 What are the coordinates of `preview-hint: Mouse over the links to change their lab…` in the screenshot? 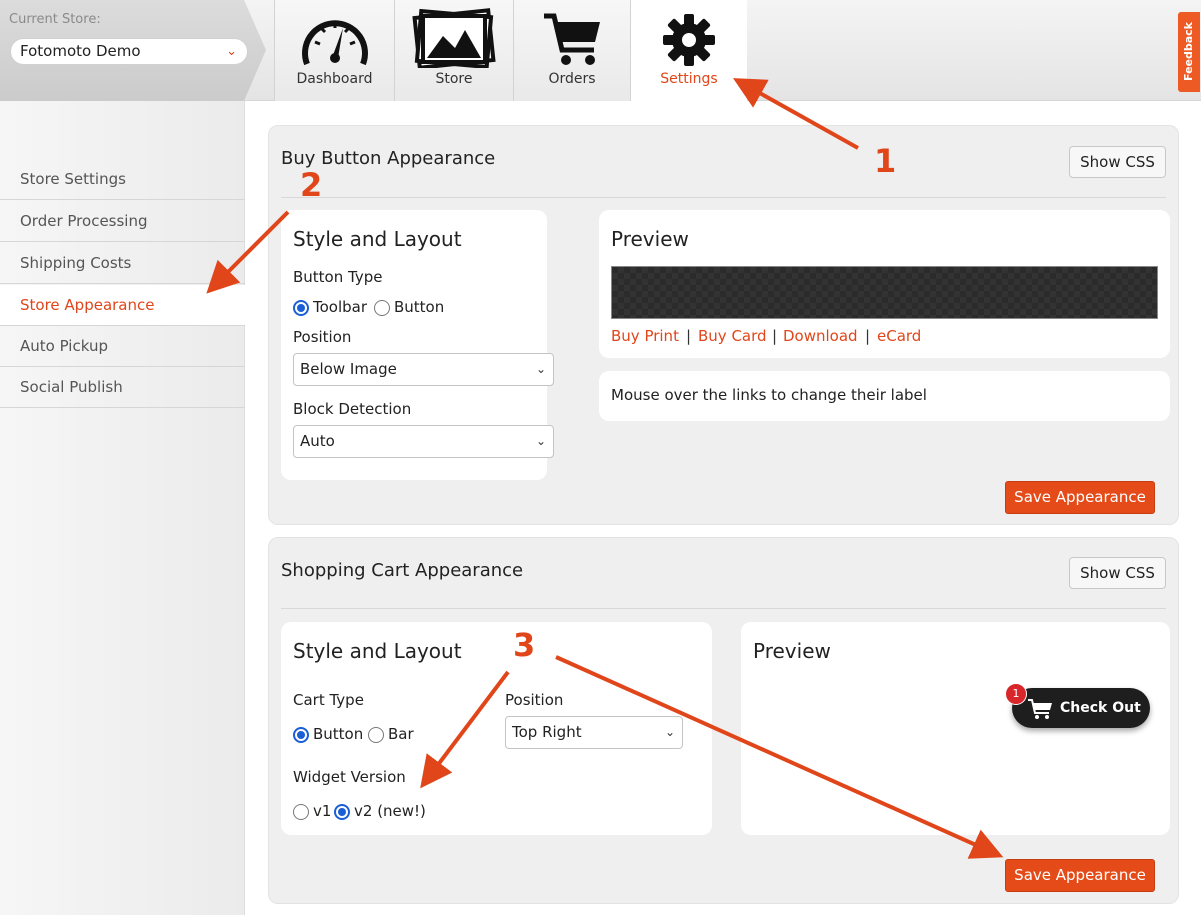 It's located at (769, 395).